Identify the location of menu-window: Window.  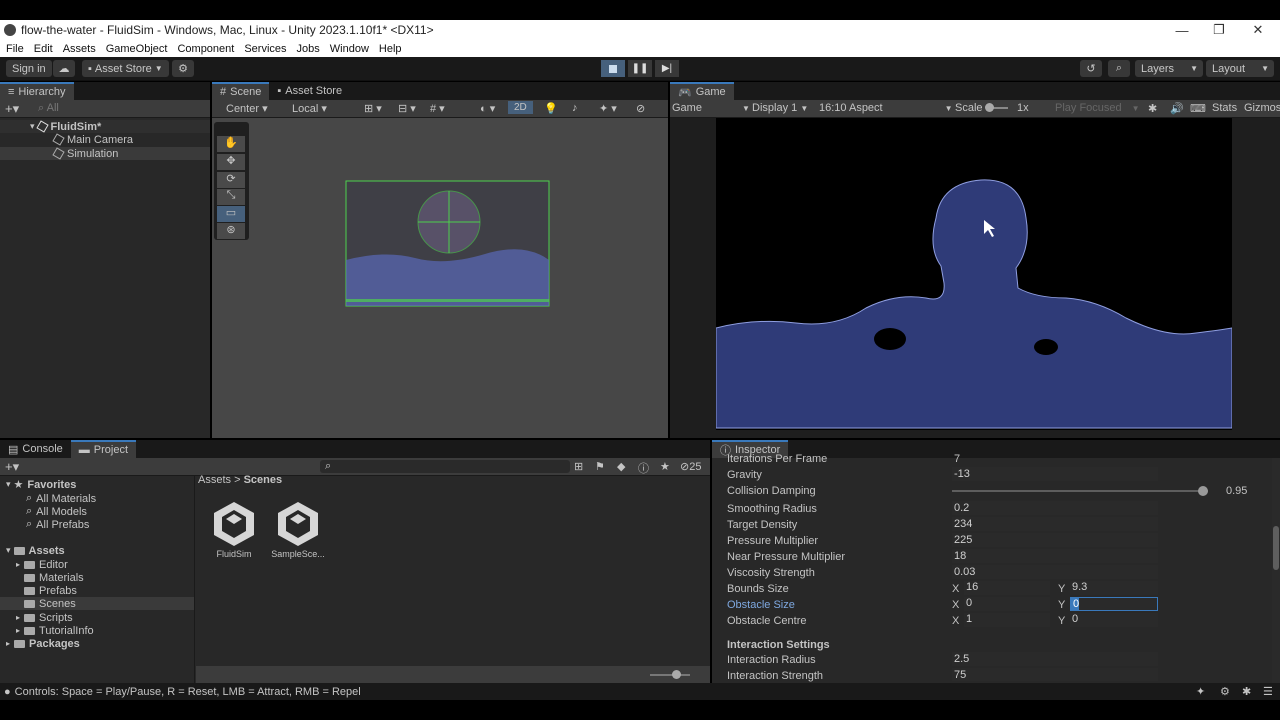
(349, 49).